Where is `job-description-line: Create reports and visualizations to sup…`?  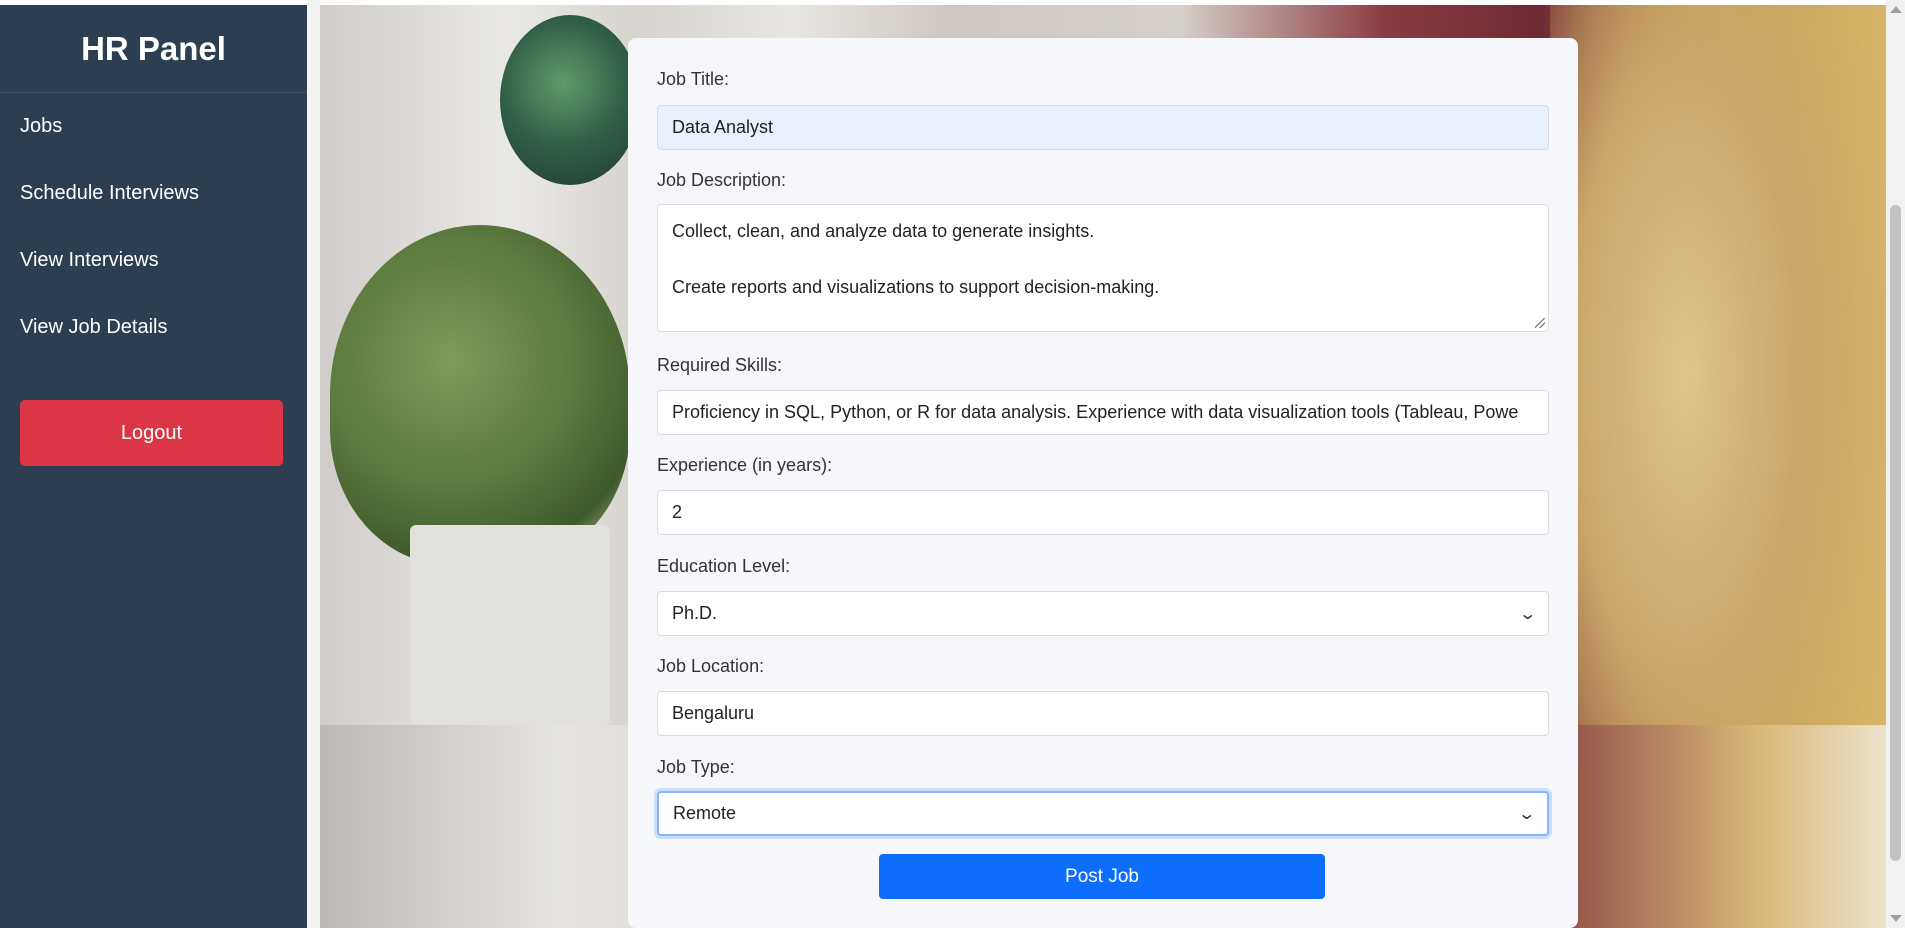
job-description-line: Create reports and visualizations to sup… is located at coordinates (916, 287).